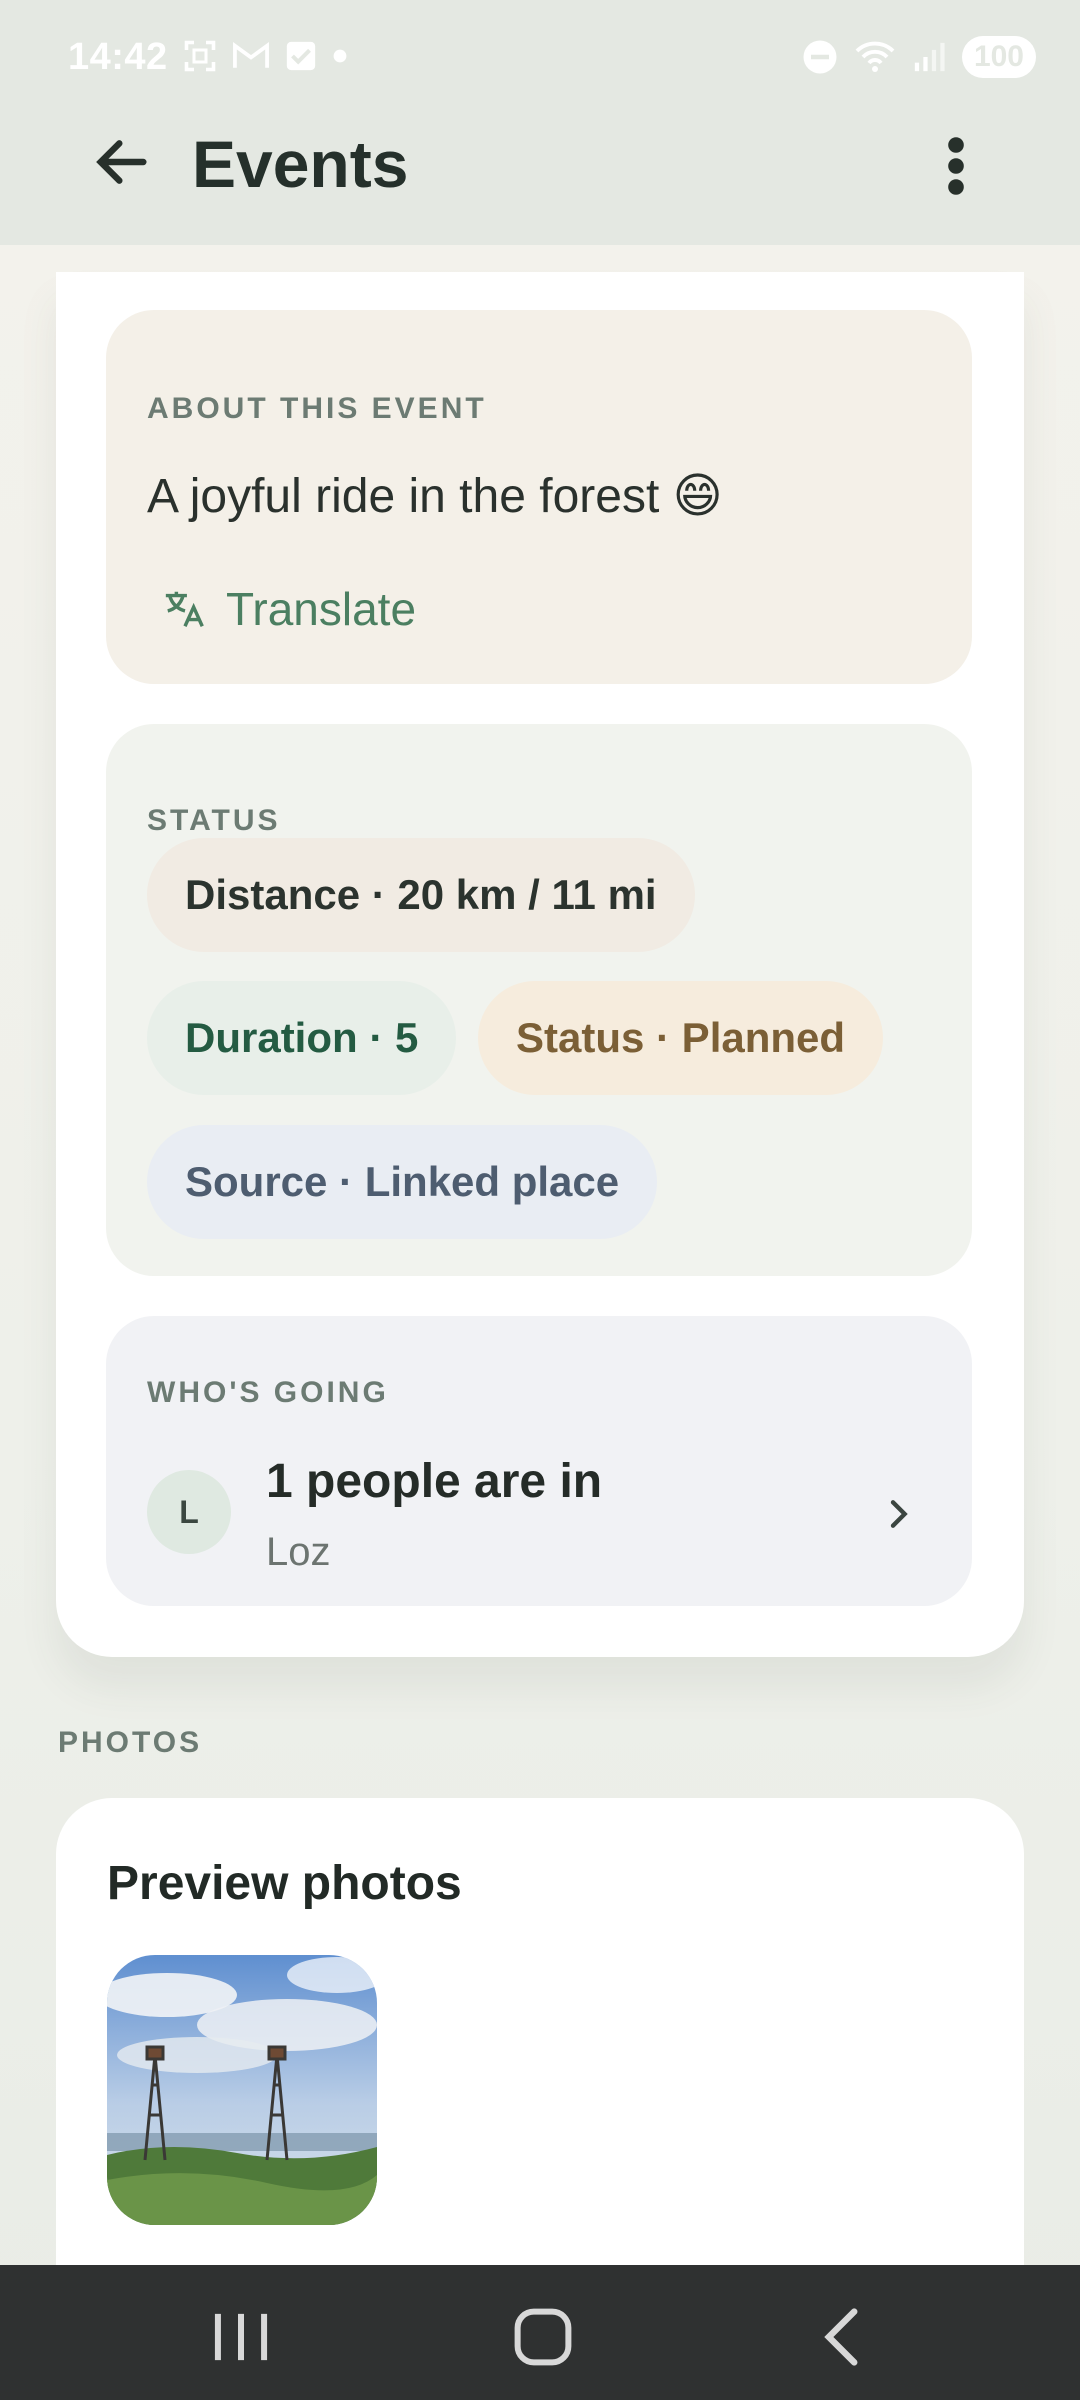 This screenshot has height=2400, width=1080. I want to click on status-time: 14:42, so click(118, 57).